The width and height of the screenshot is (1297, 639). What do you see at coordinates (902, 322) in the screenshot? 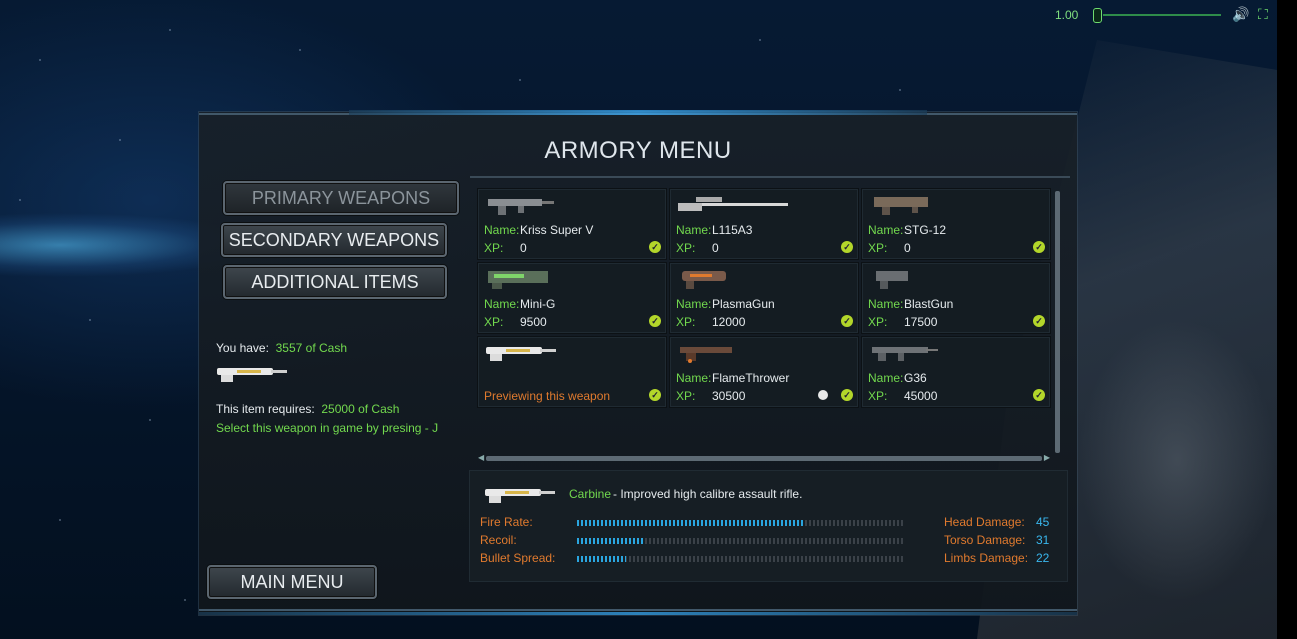
I see `weapon-xp-row: XP: 17500` at bounding box center [902, 322].